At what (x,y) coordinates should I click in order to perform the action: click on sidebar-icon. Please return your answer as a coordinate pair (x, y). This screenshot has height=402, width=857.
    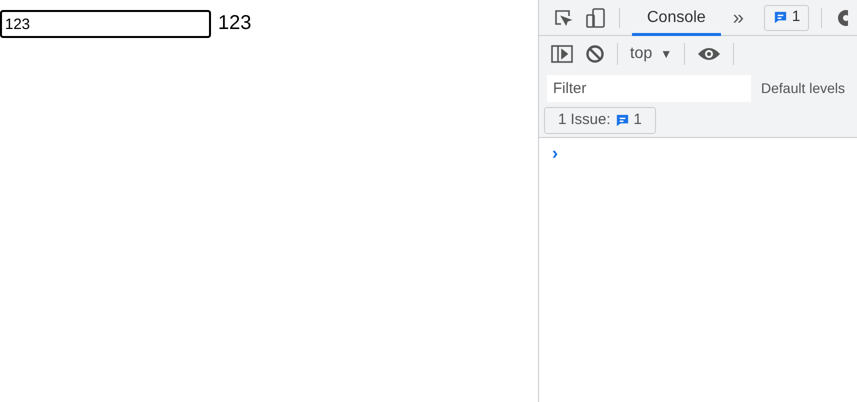
    Looking at the image, I should click on (562, 54).